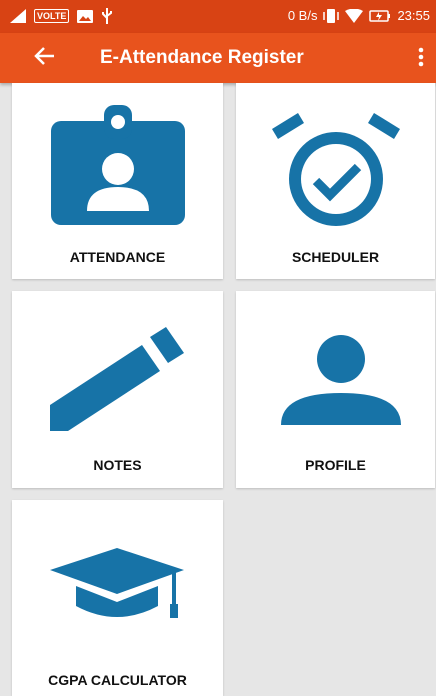 The image size is (436, 696). What do you see at coordinates (335, 465) in the screenshot?
I see `tile-label: PROFILE` at bounding box center [335, 465].